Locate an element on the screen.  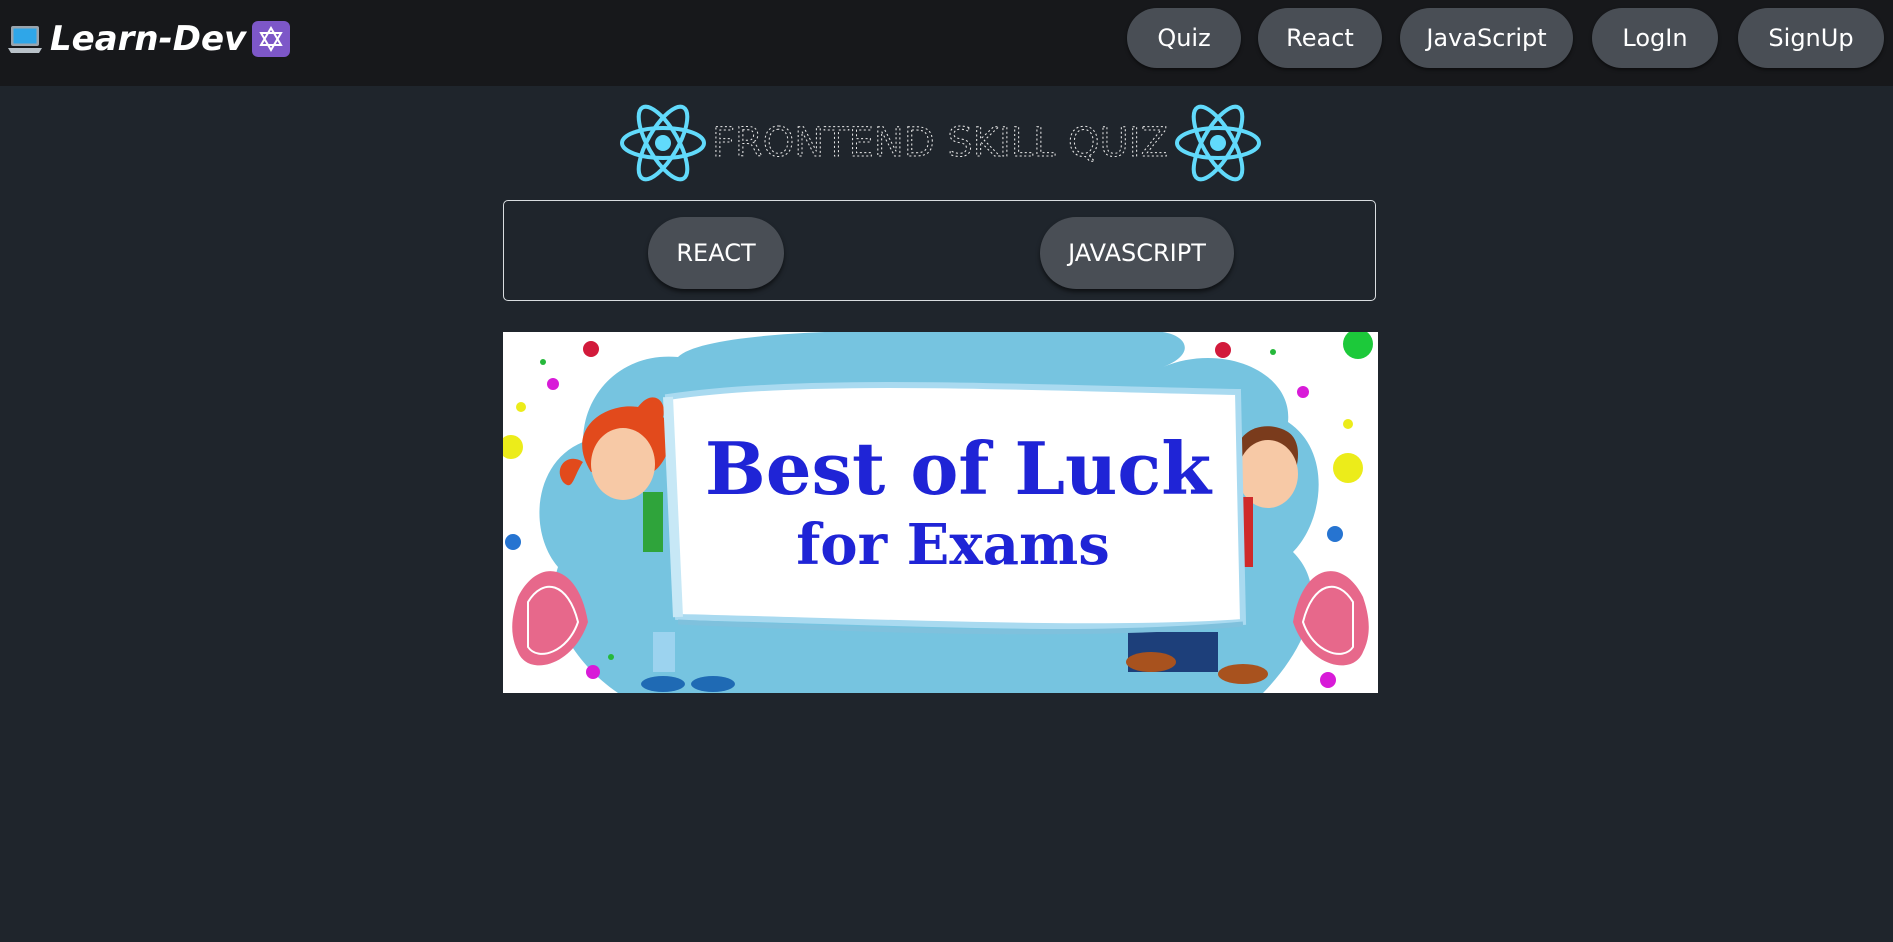
quiz-category-panel: REACT JAVASCRIPT is located at coordinates (939, 250).